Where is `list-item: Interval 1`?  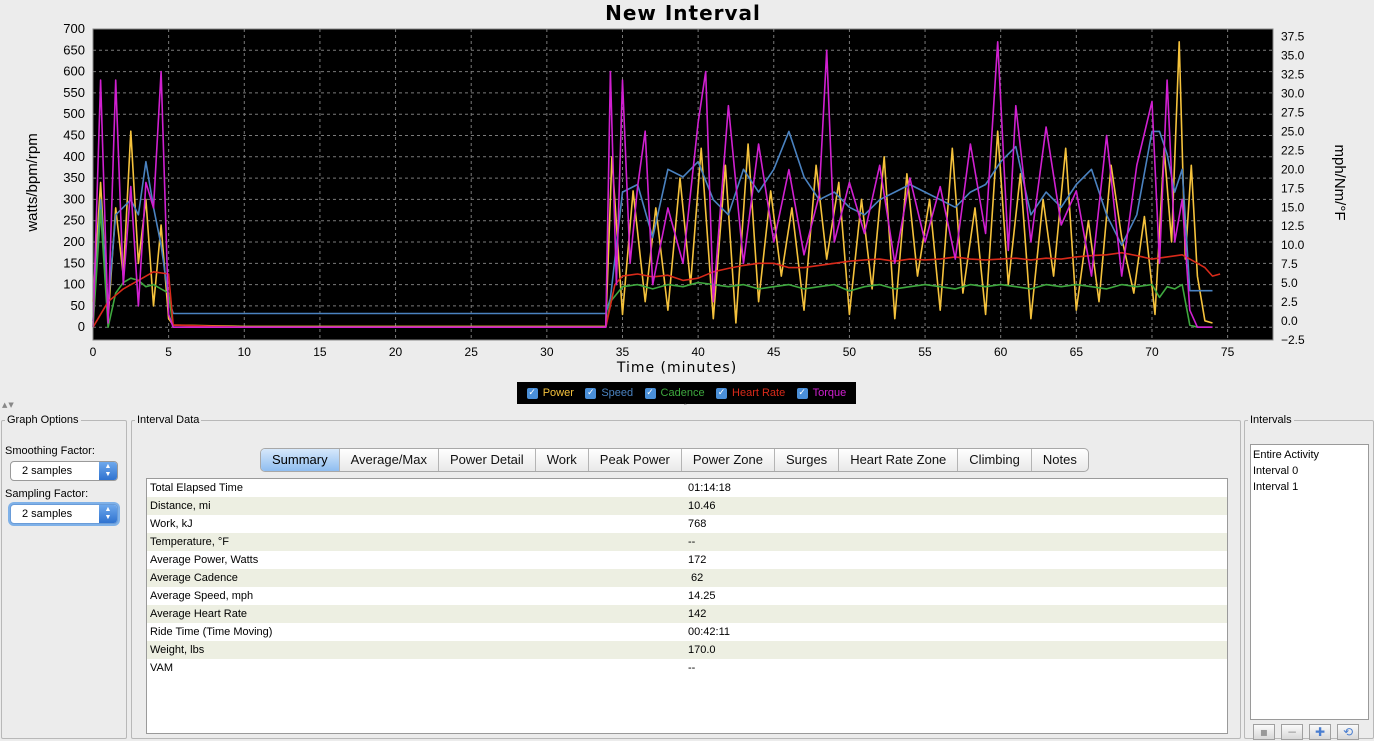 list-item: Interval 1 is located at coordinates (1309, 487).